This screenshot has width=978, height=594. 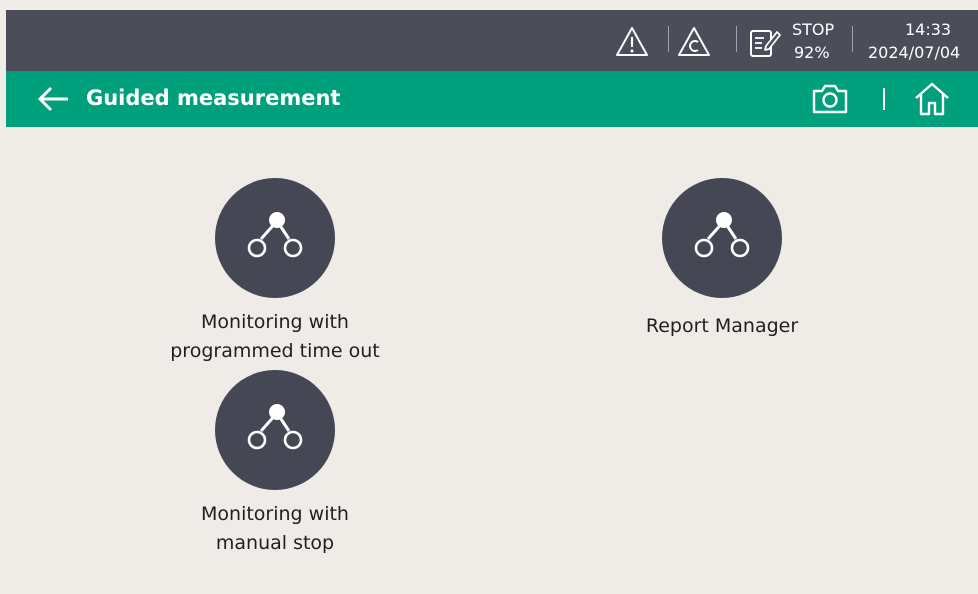 What do you see at coordinates (928, 29) in the screenshot?
I see `clock-time: 14:33` at bounding box center [928, 29].